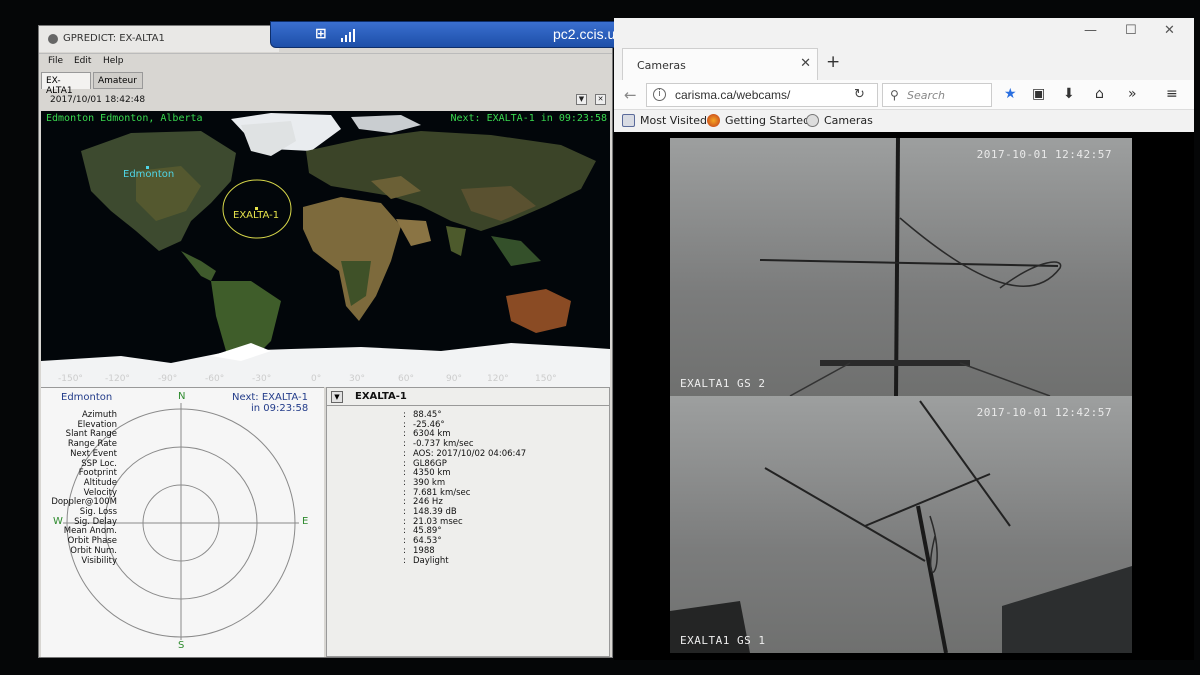  I want to click on back-arrow-icon: ←, so click(630, 95).